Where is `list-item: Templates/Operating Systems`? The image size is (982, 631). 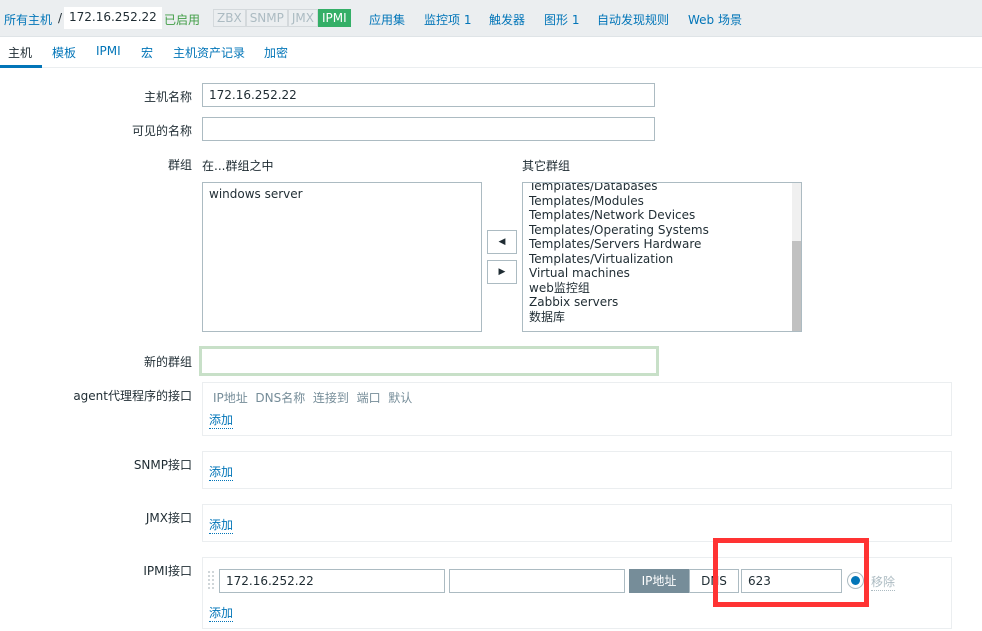
list-item: Templates/Operating Systems is located at coordinates (662, 230).